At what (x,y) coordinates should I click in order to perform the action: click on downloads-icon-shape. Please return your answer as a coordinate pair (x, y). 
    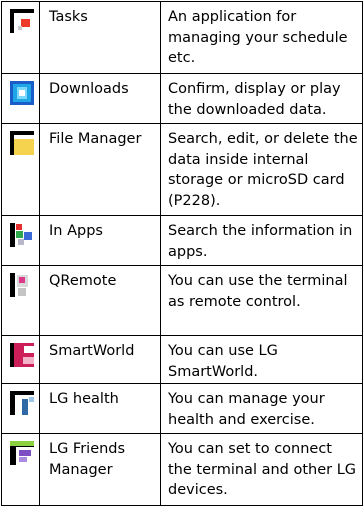
    Looking at the image, I should click on (22, 93).